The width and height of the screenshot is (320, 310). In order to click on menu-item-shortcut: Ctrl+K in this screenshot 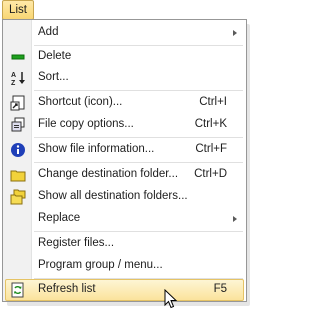, I will do `click(210, 124)`.